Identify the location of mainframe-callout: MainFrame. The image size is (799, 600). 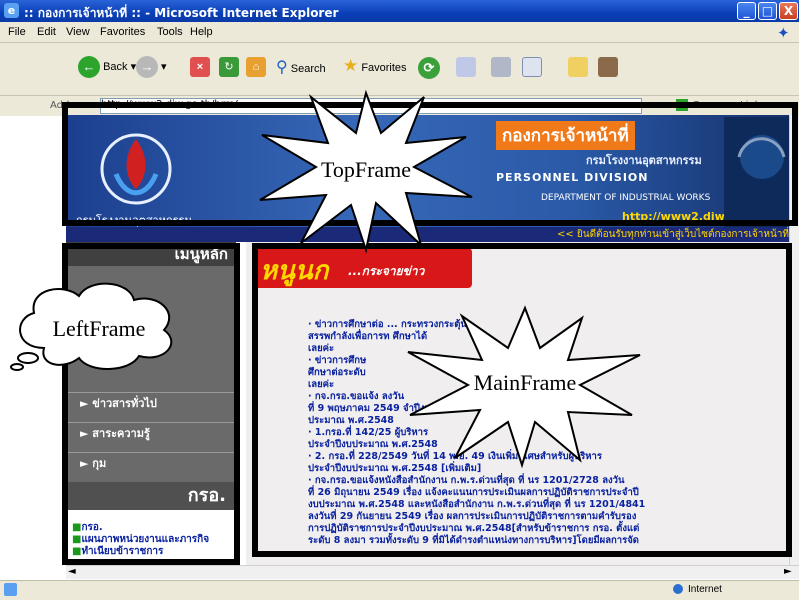
(524, 387).